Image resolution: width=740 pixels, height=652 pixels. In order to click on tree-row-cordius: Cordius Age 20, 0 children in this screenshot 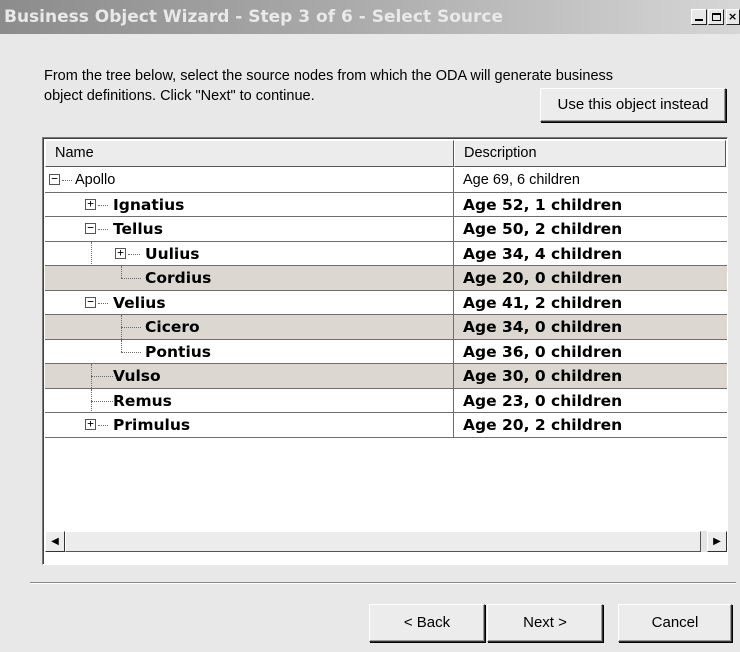, I will do `click(386, 278)`.